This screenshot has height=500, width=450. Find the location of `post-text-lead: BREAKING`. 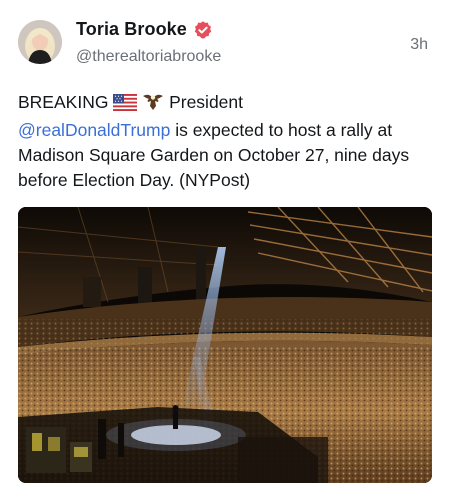

post-text-lead: BREAKING is located at coordinates (63, 102).